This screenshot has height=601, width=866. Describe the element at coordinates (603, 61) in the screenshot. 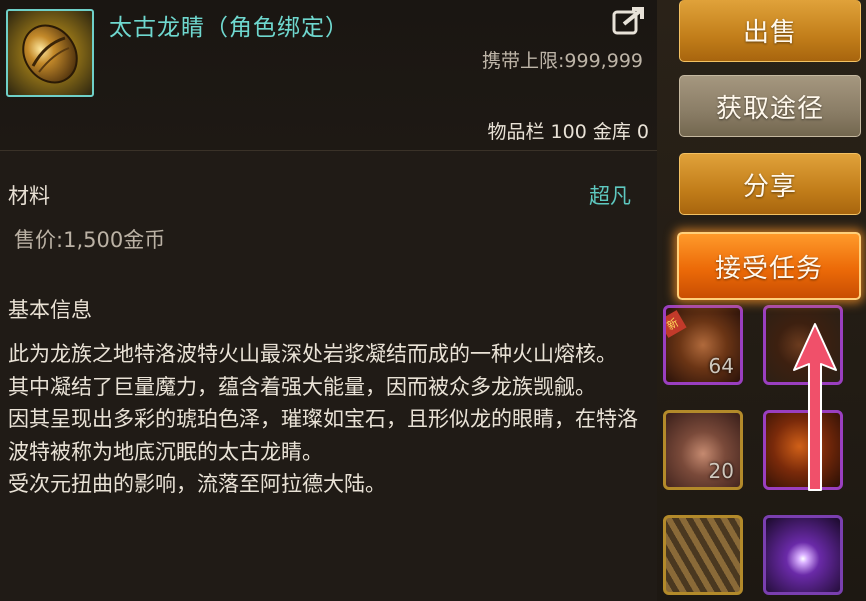

I see `carry-limit-value: 999,999` at that location.